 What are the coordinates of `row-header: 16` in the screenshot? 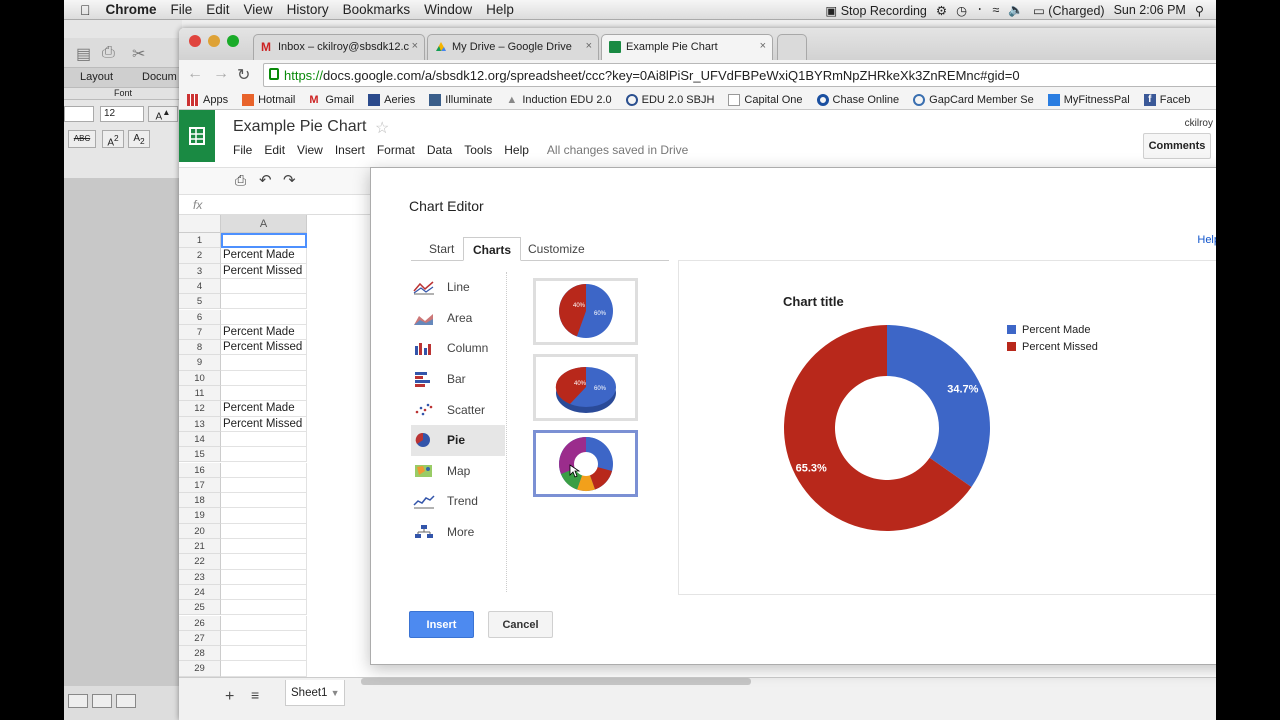 It's located at (200, 470).